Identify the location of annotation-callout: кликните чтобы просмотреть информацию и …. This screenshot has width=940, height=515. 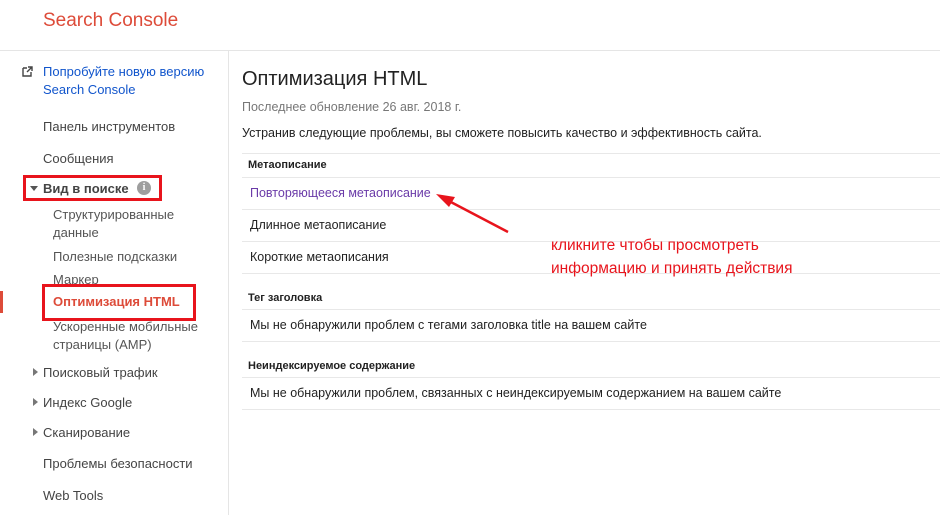
(671, 257).